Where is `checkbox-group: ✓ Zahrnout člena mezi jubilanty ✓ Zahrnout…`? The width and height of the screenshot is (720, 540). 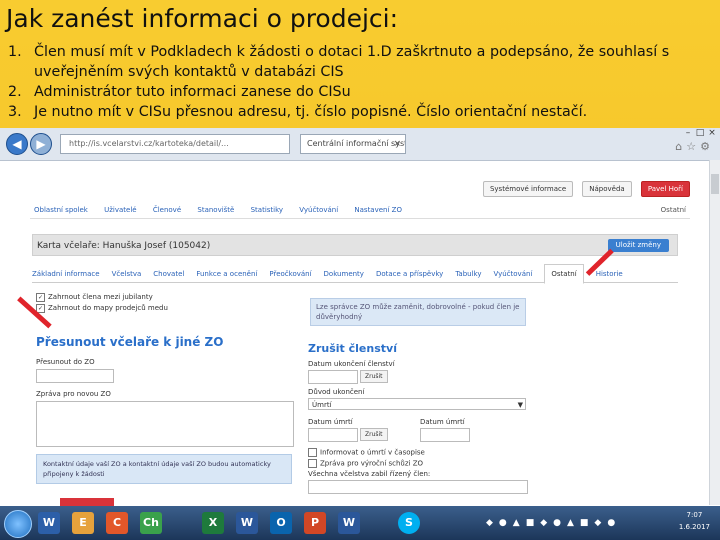 checkbox-group: ✓ Zahrnout člena mezi jubilanty ✓ Zahrnout… is located at coordinates (102, 303).